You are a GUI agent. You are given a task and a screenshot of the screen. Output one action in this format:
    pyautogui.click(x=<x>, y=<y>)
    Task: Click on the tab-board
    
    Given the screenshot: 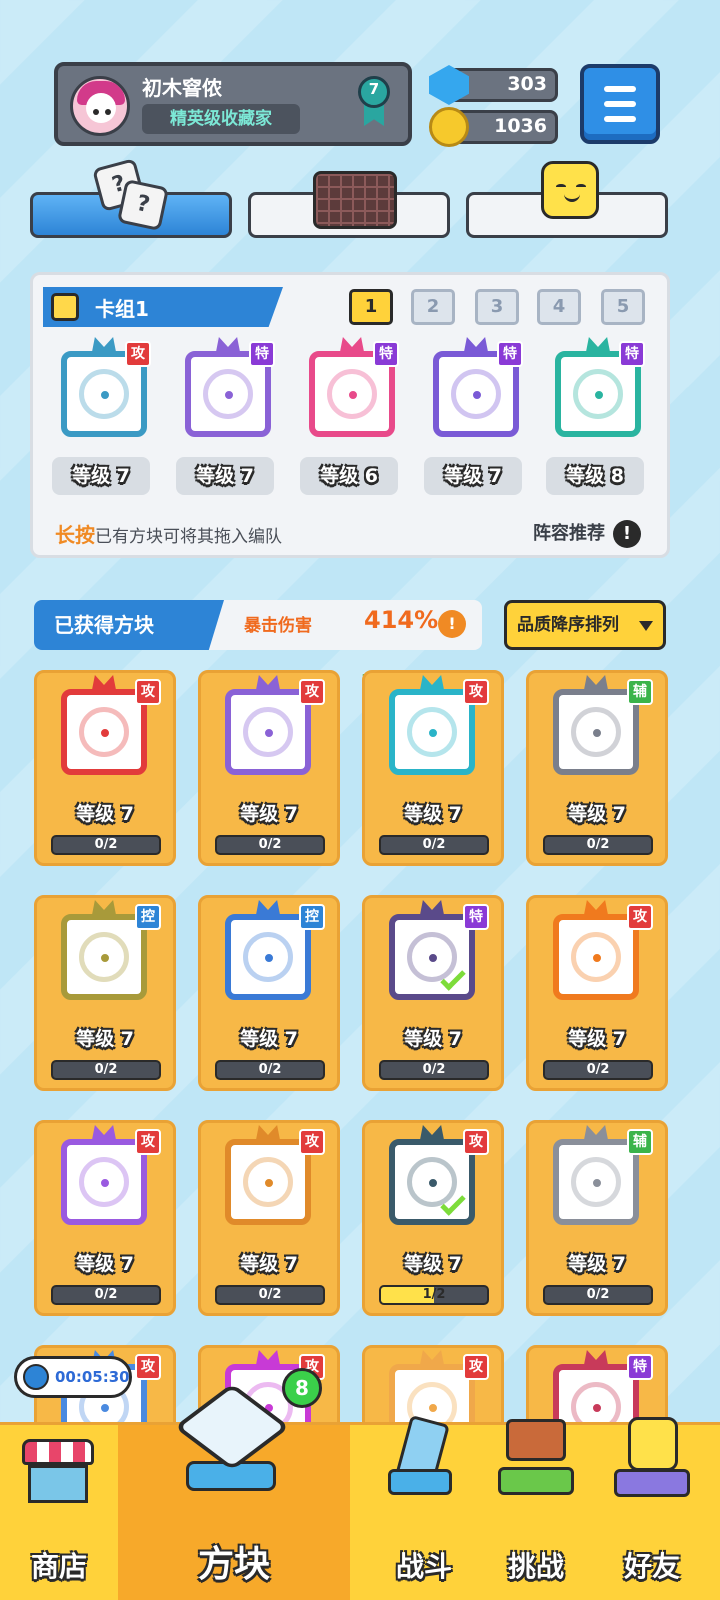 What is the action you would take?
    pyautogui.click(x=349, y=204)
    